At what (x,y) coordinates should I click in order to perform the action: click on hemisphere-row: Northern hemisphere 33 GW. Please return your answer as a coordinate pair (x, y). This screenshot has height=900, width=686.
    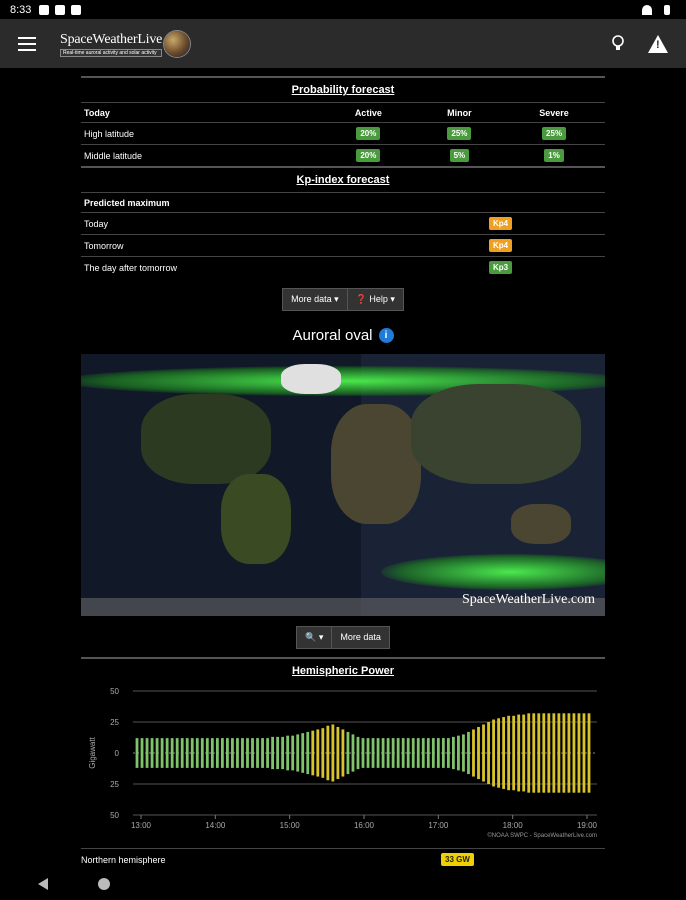
    Looking at the image, I should click on (343, 857).